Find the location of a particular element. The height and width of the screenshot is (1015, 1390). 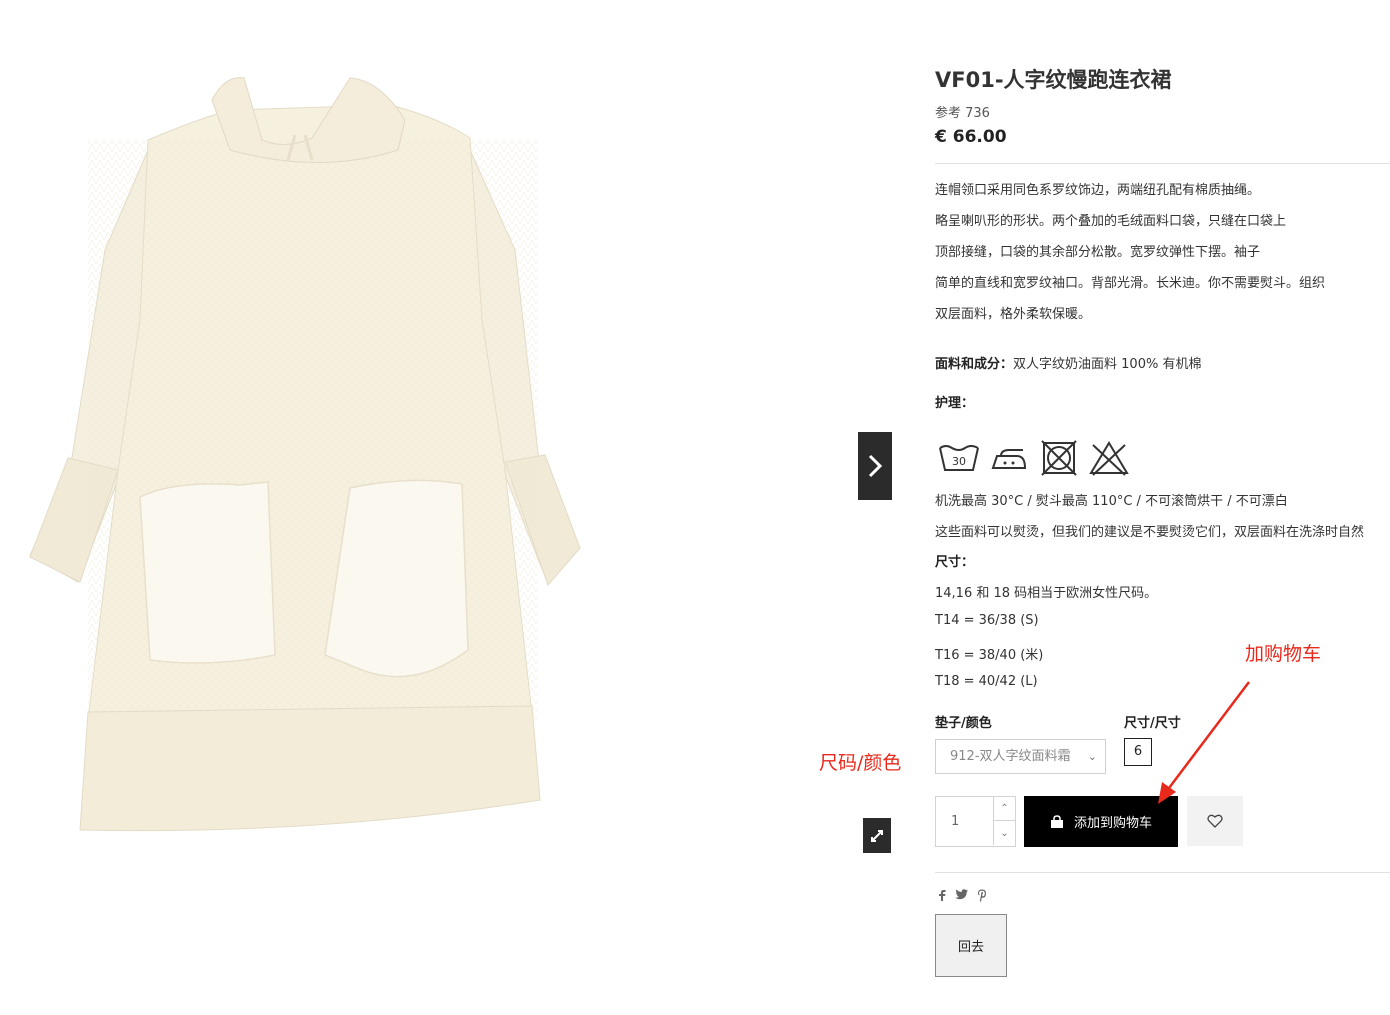

quantity-stepper: ⌃ ⌄ is located at coordinates (975, 821).